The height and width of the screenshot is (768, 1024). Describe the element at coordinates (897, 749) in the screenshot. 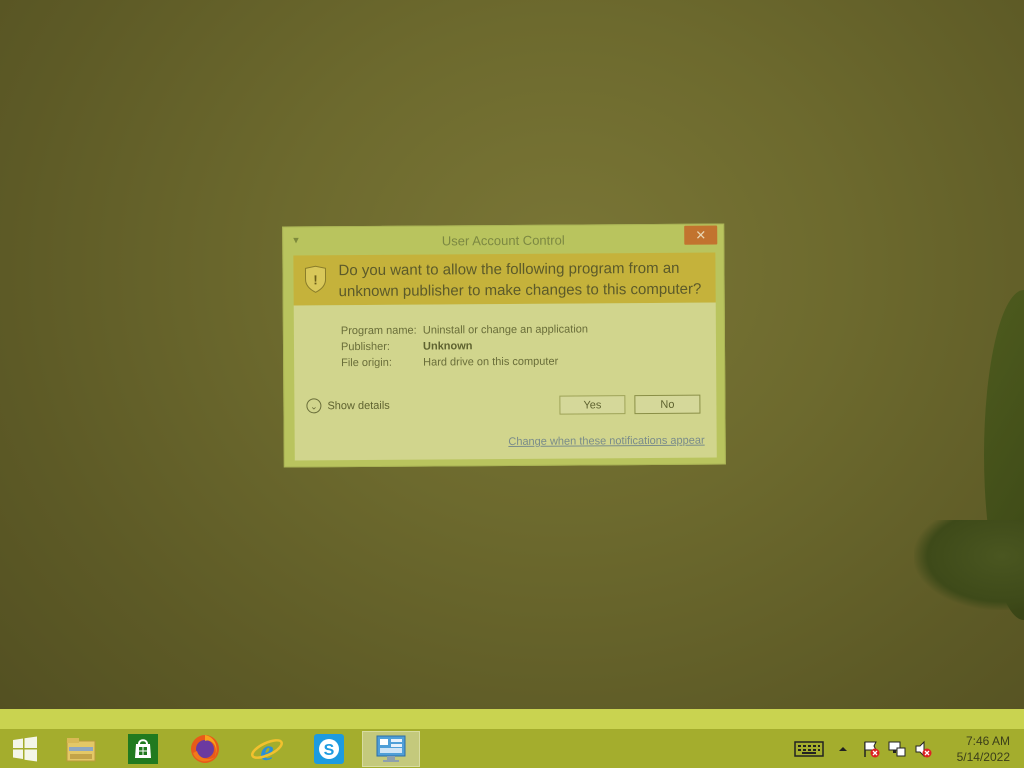

I see `network-icon` at that location.